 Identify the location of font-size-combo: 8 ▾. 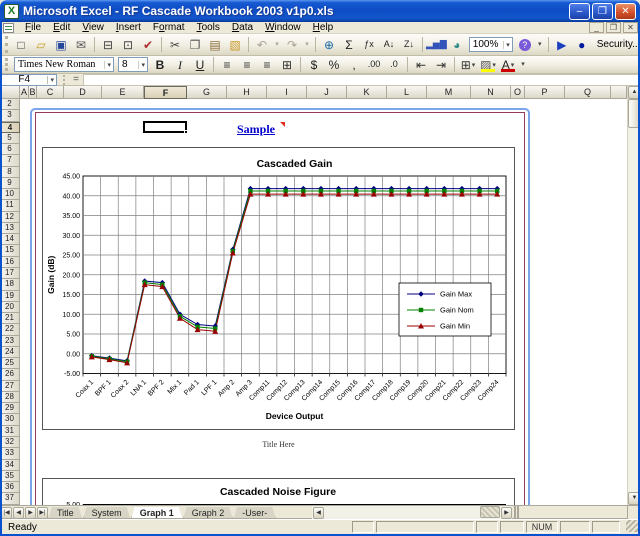
(133, 64).